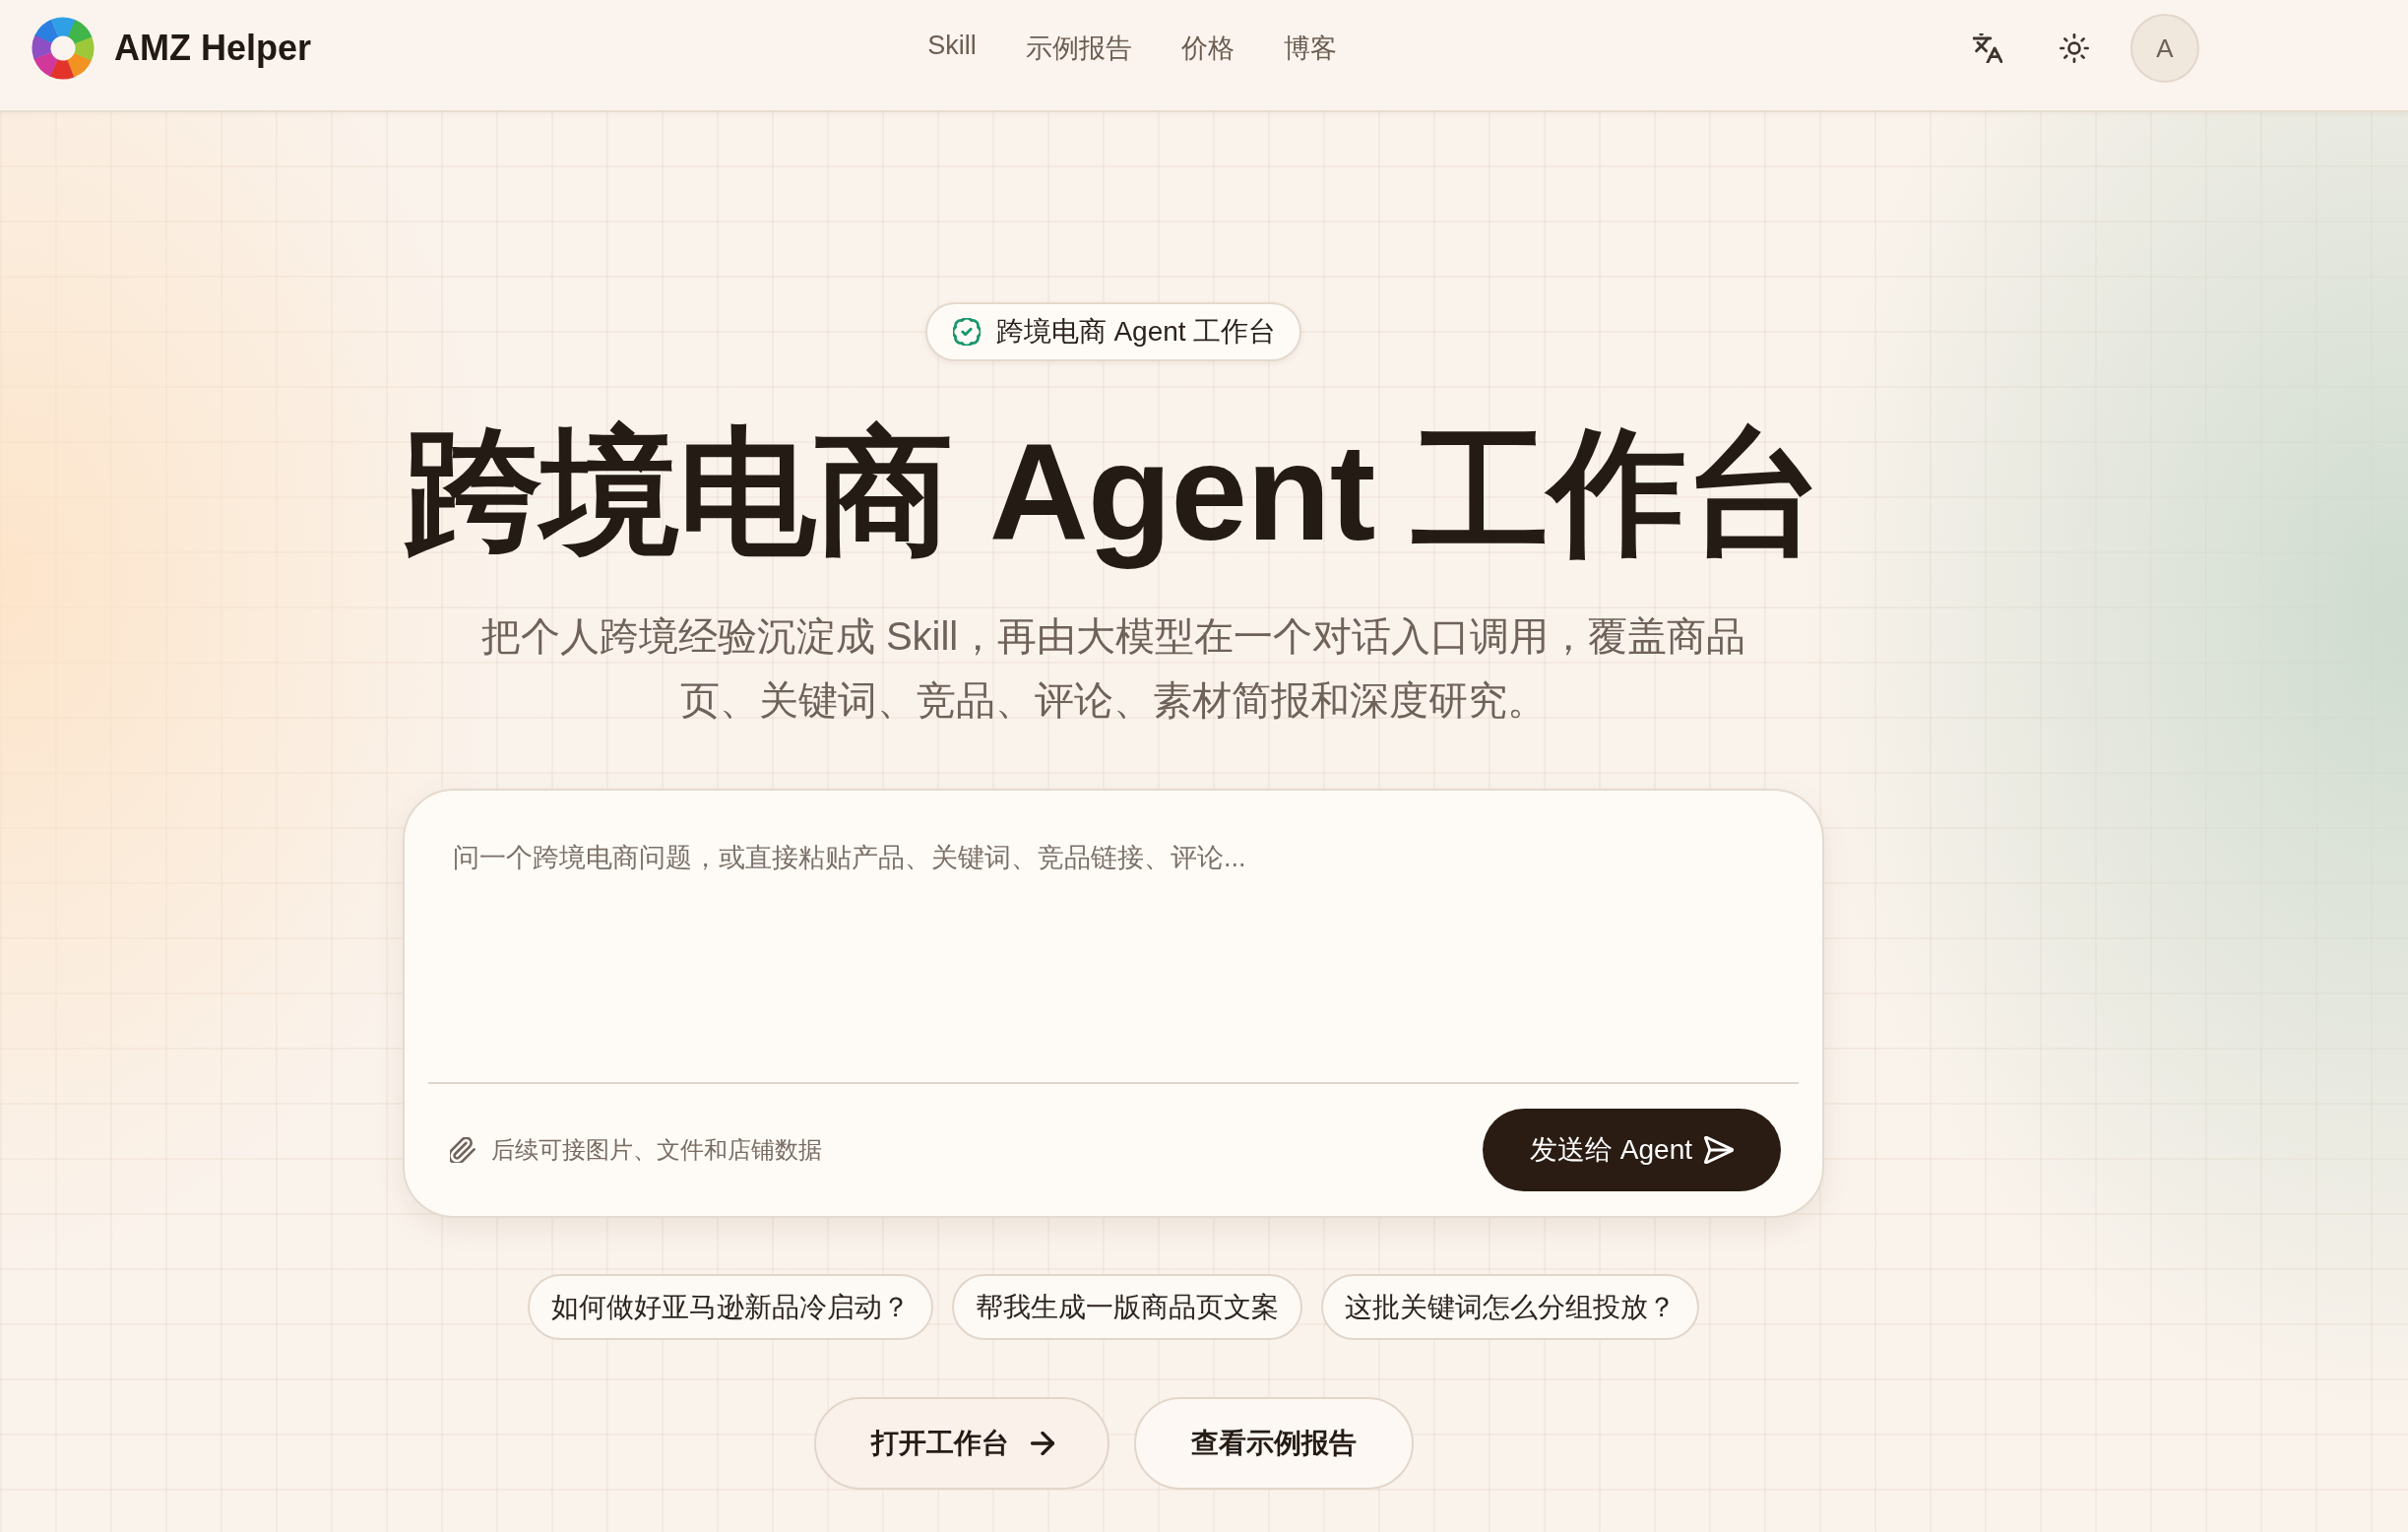 This screenshot has width=2408, height=1532. What do you see at coordinates (1719, 1150) in the screenshot?
I see `send-icon` at bounding box center [1719, 1150].